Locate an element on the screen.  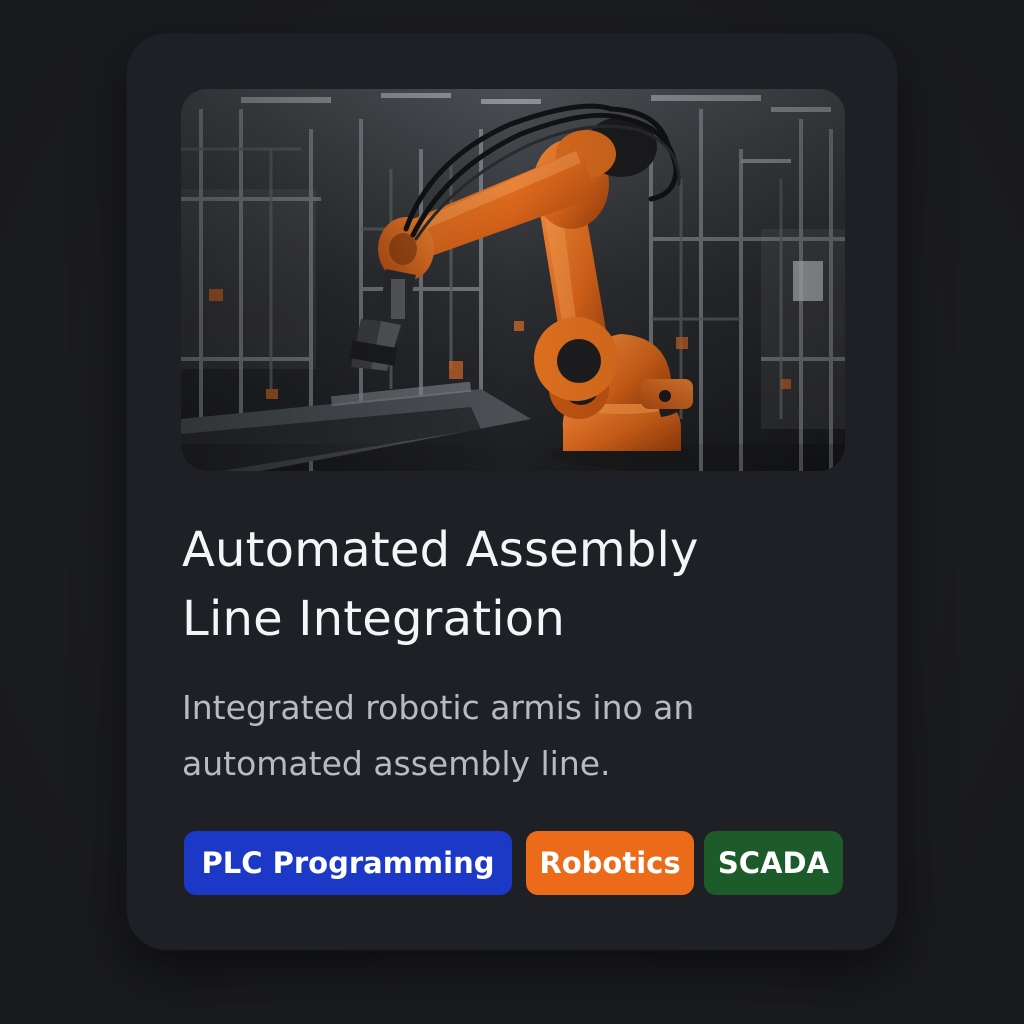
project-title: Automated Assembly Line Integration is located at coordinates (512, 585).